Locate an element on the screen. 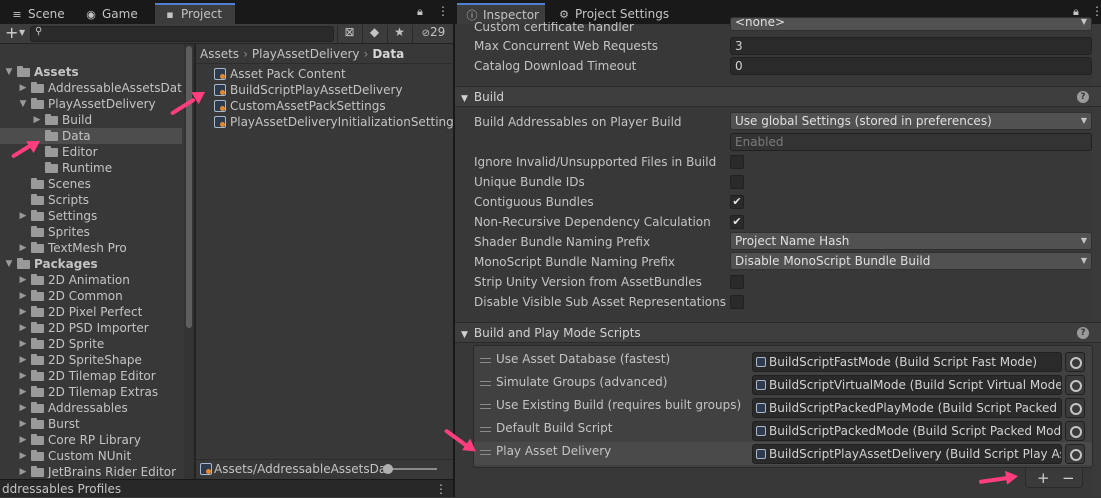 This screenshot has height=498, width=1101. hidden-packages-toggle: ⊘29 is located at coordinates (433, 34).